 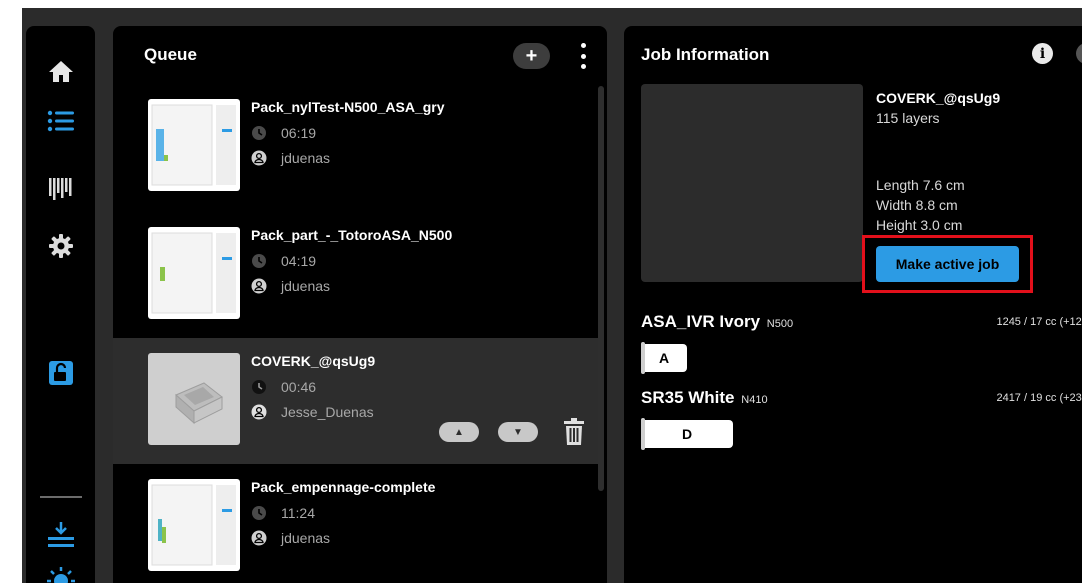 I want to click on gear-icon, so click(x=60, y=246).